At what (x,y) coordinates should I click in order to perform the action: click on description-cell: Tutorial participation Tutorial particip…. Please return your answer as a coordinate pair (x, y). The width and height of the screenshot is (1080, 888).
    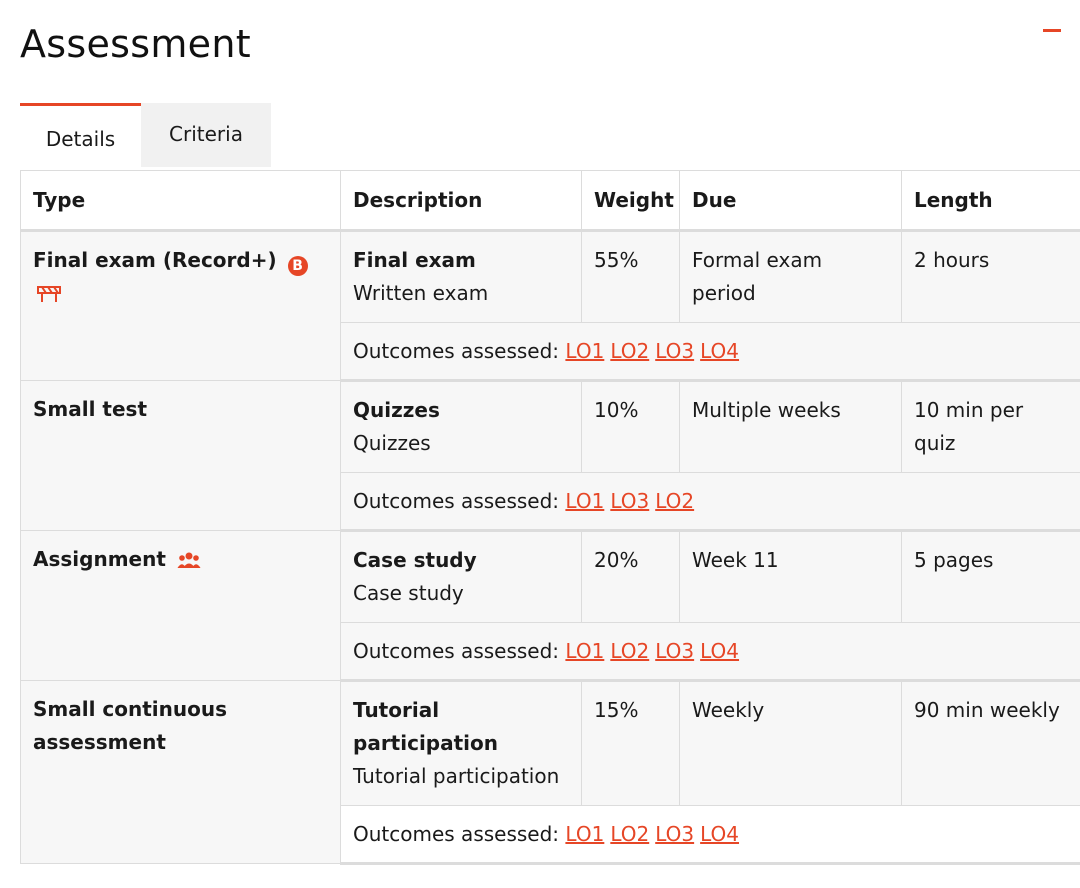
    Looking at the image, I should click on (461, 743).